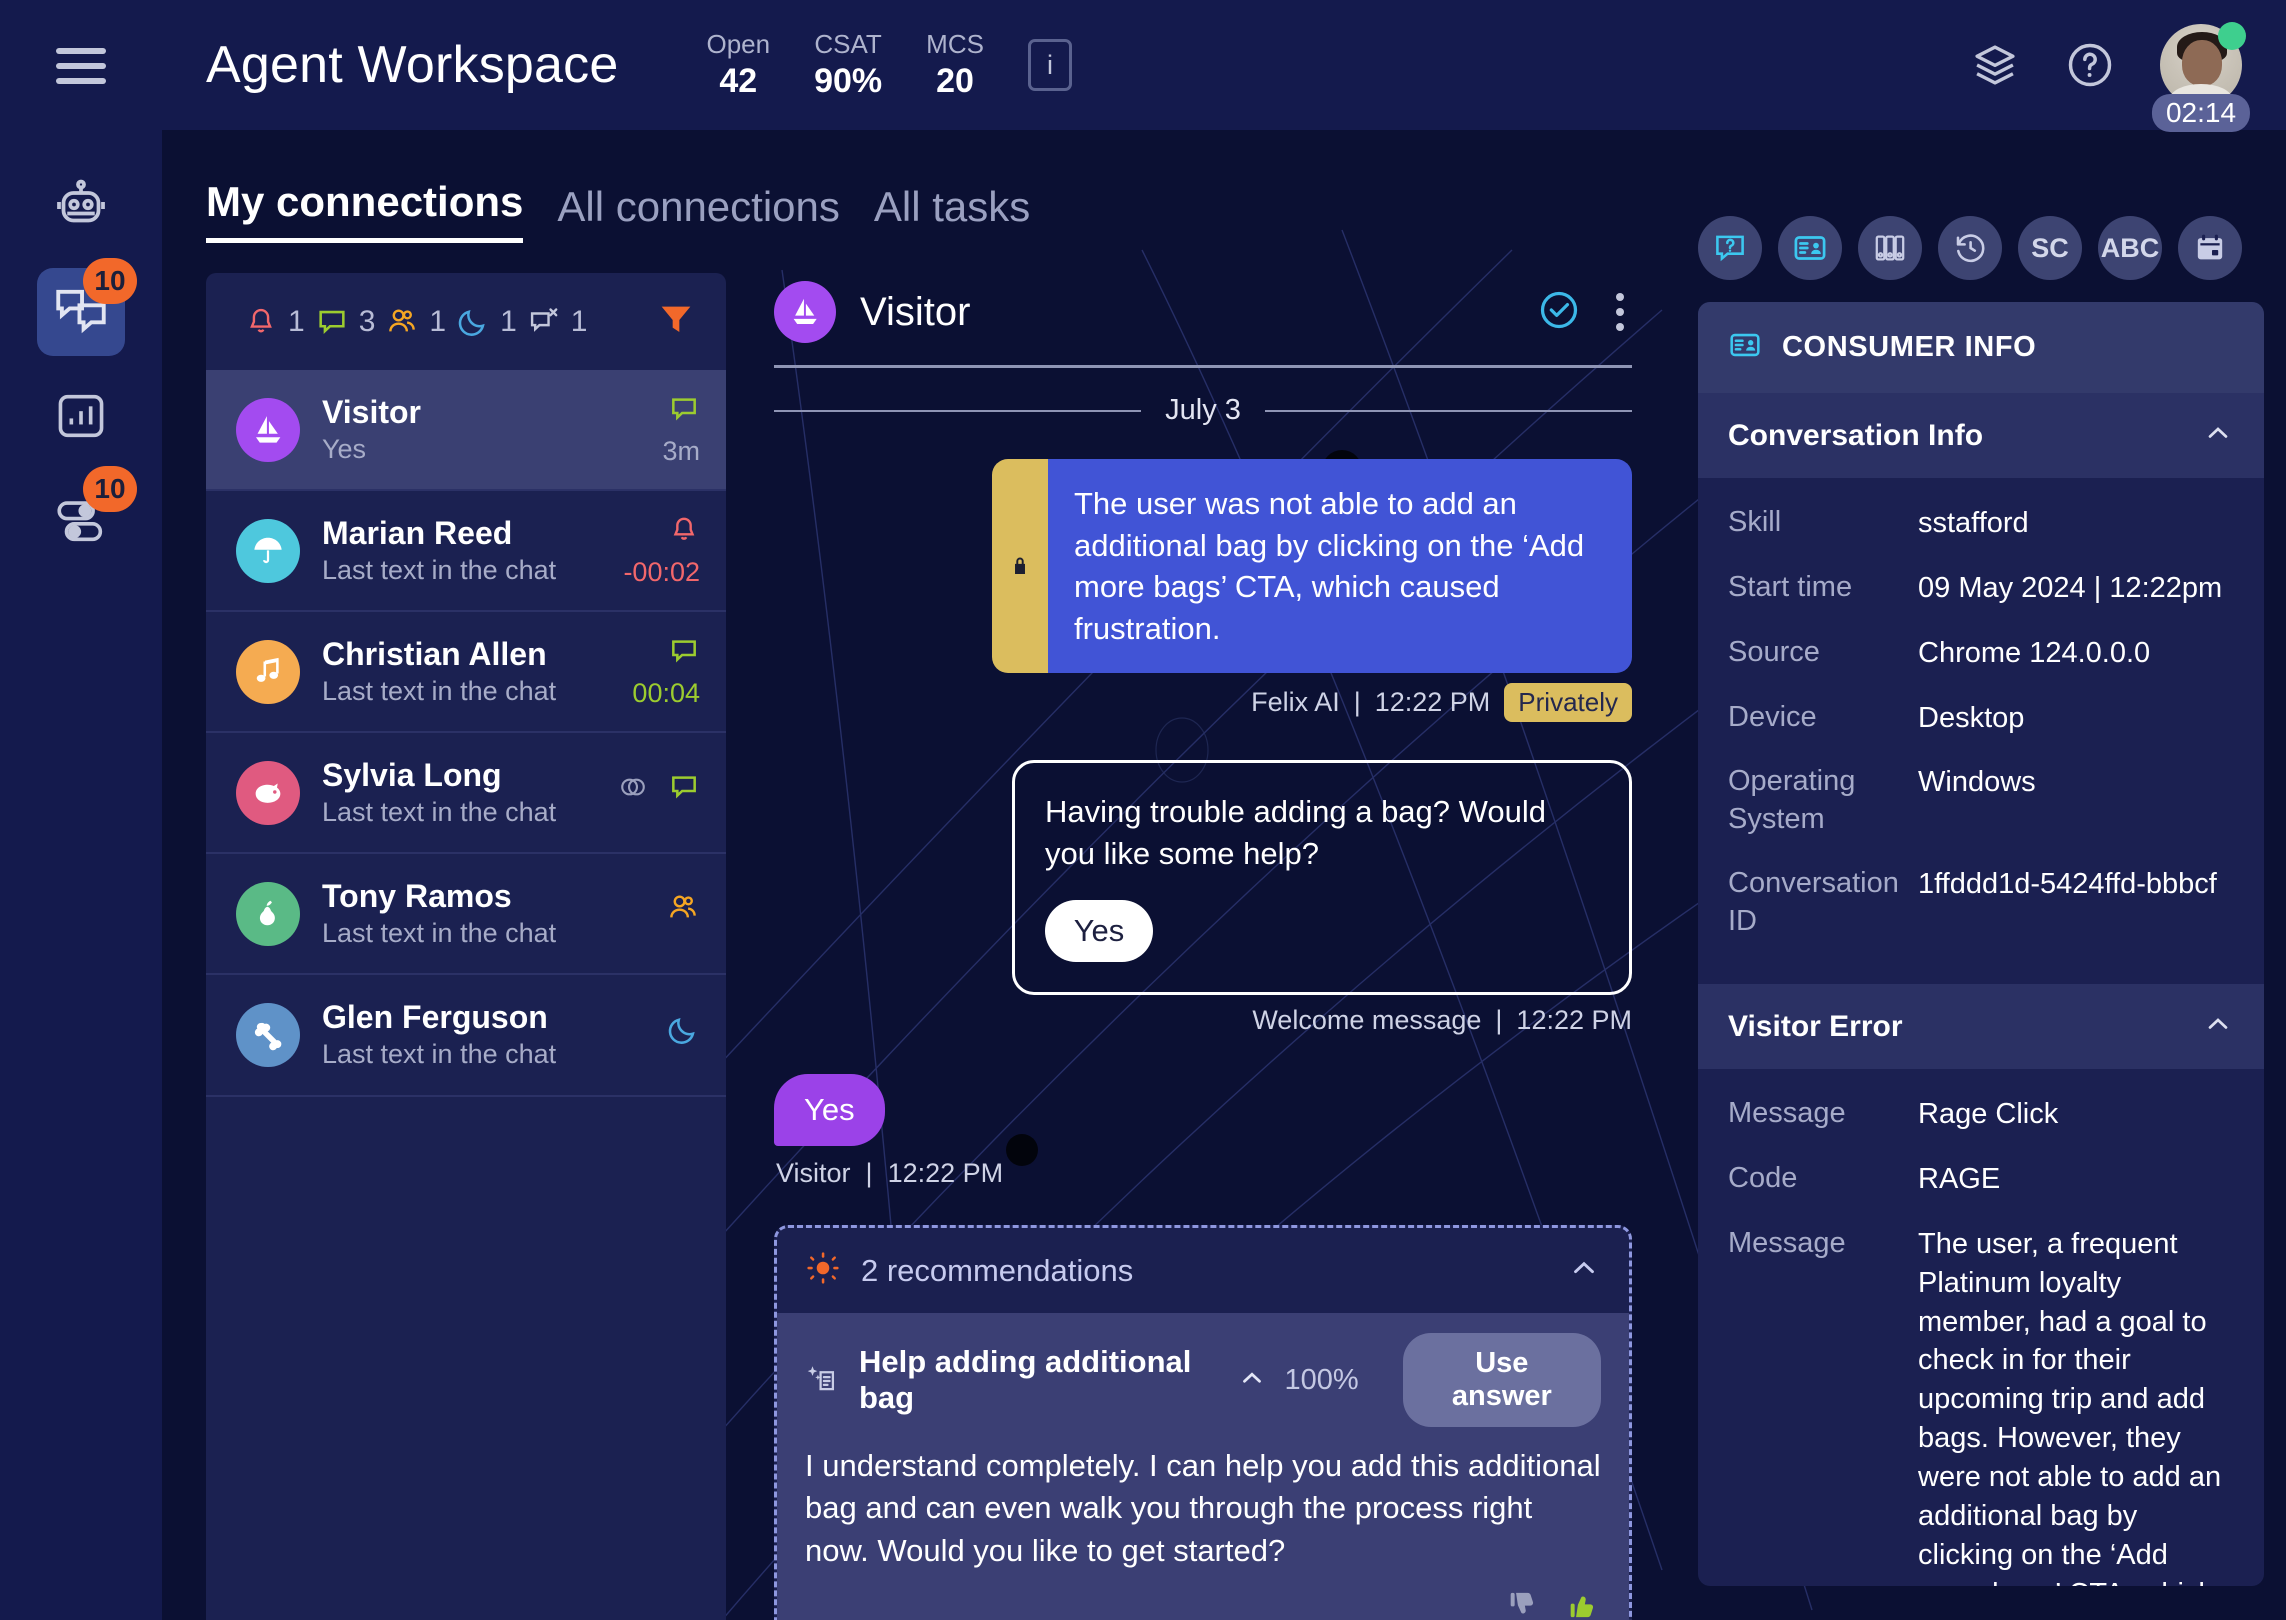 The image size is (2286, 1620). What do you see at coordinates (557, 322) in the screenshot?
I see `filter-closed: 1` at bounding box center [557, 322].